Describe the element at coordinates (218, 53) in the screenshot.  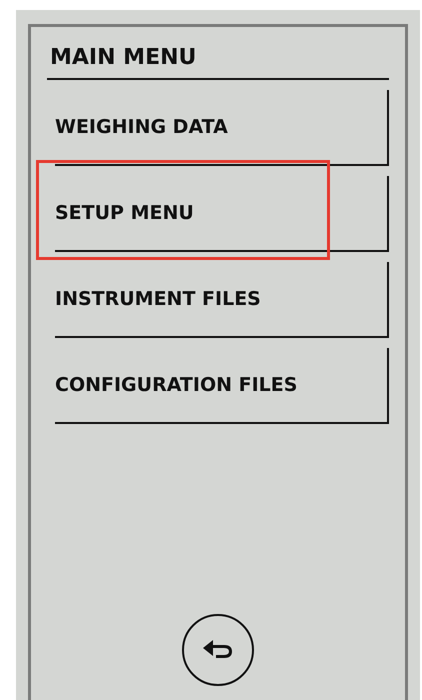
I see `menu-title: MAIN MENU` at that location.